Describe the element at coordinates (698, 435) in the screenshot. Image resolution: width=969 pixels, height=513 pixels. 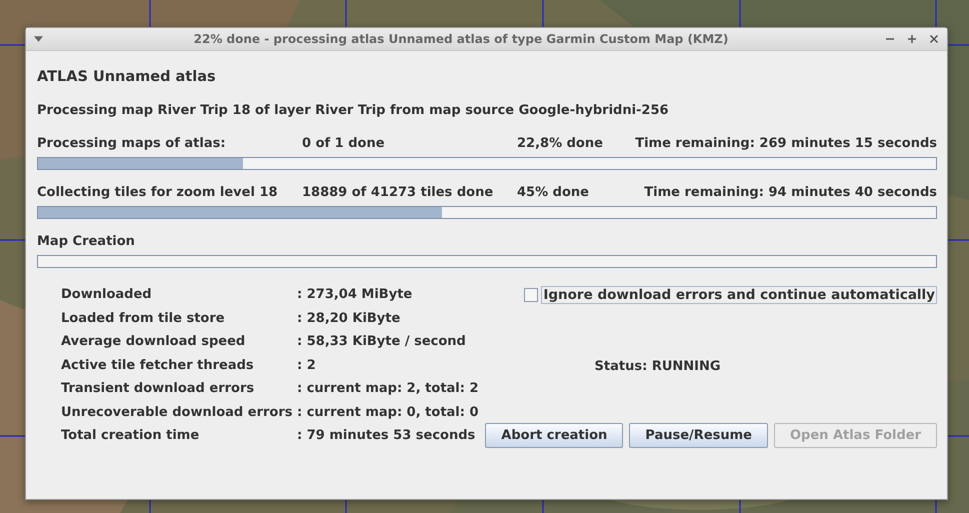
I see `dialog-button: Pause/Resume` at that location.